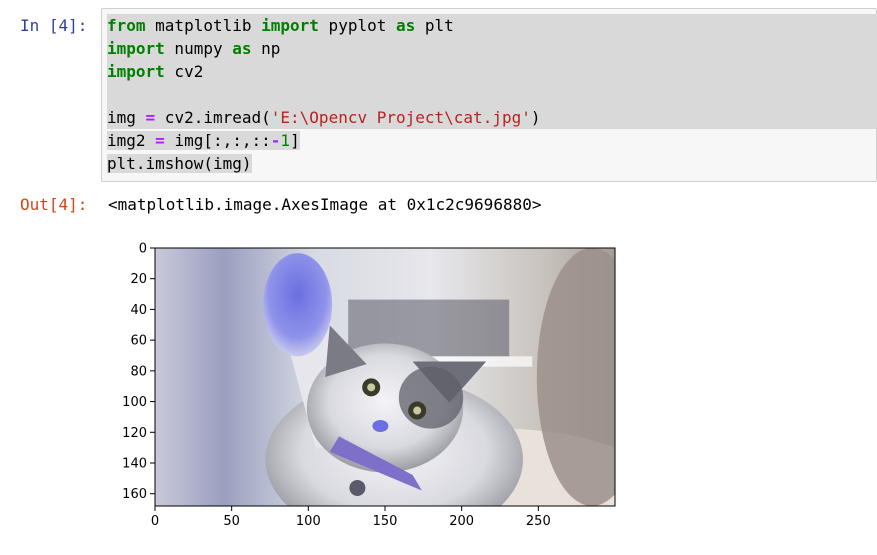 The image size is (877, 555). I want to click on code-line: img2 = img[:,:,::-1], so click(492, 140).